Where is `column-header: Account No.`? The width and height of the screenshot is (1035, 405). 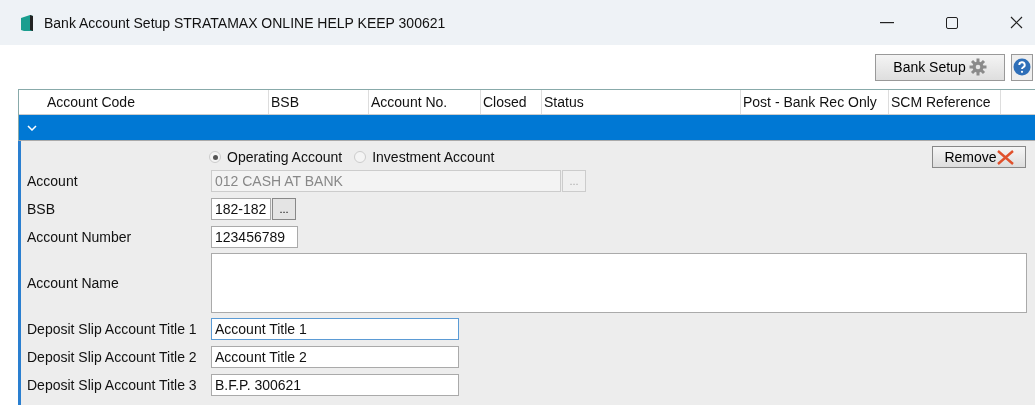 column-header: Account No. is located at coordinates (425, 102).